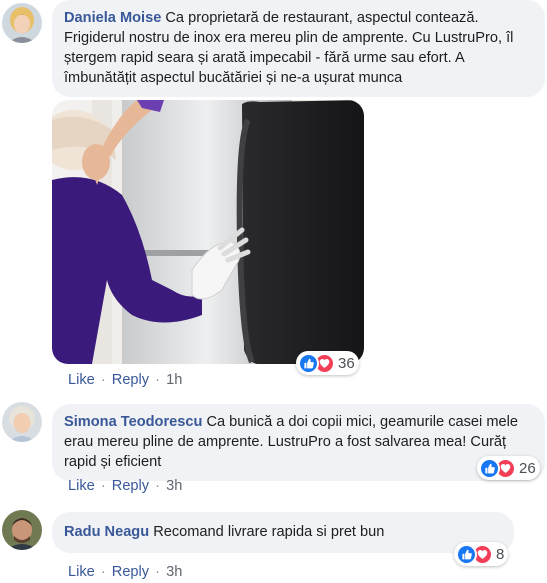 Image resolution: width=547 pixels, height=583 pixels. I want to click on comment-text: Recomand livrare rapida si pret bun, so click(269, 532).